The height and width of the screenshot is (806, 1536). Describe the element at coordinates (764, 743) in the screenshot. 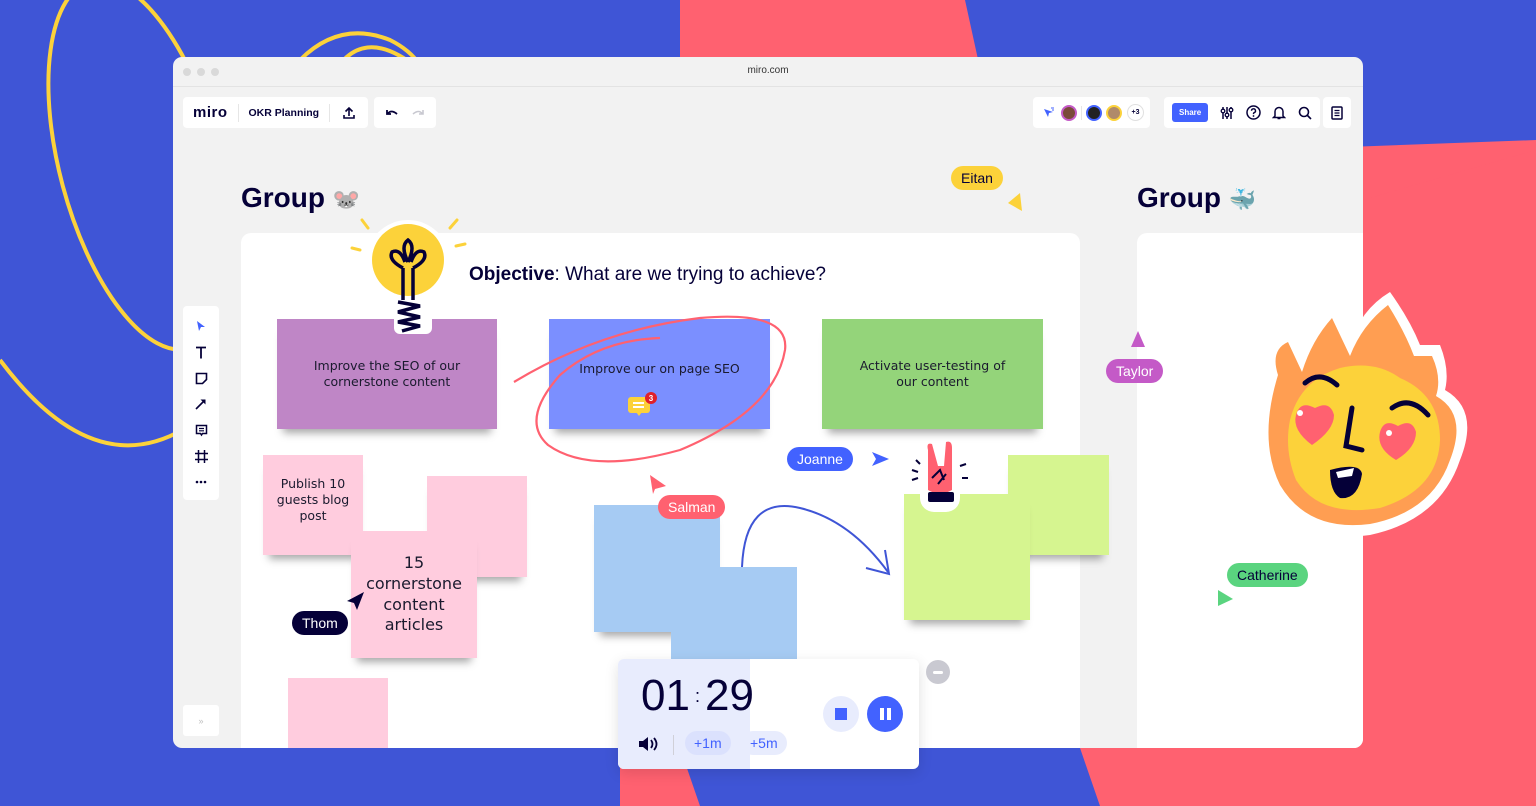

I see `add-5-minutes-button: +5m` at that location.